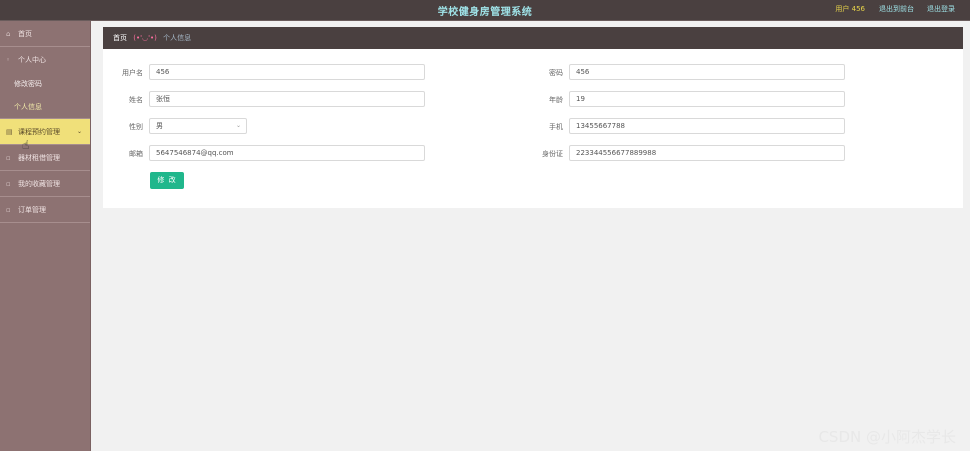 Image resolution: width=970 pixels, height=451 pixels. I want to click on user-label: 用户 456, so click(850, 9).